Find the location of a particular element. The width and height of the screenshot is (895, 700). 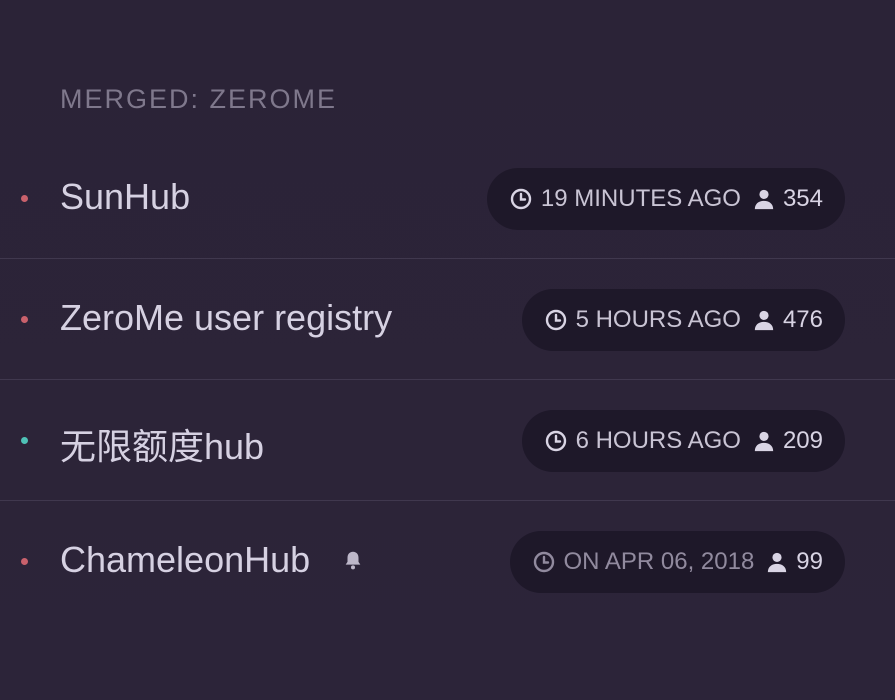

hub-name-label: ChameleonHub is located at coordinates (185, 559).